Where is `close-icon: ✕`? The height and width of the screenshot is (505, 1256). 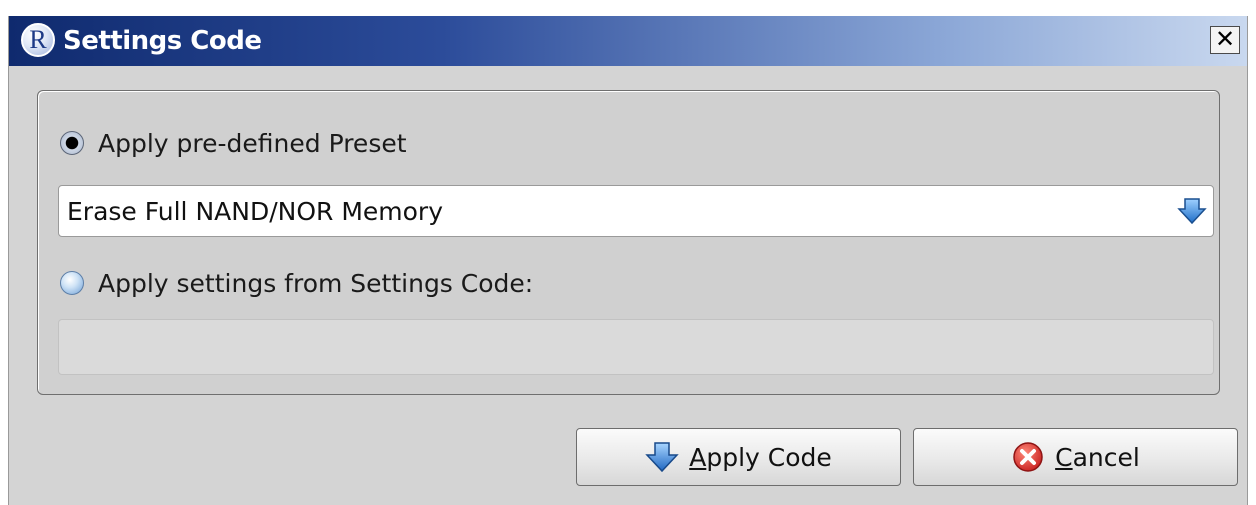
close-icon: ✕ is located at coordinates (1225, 39).